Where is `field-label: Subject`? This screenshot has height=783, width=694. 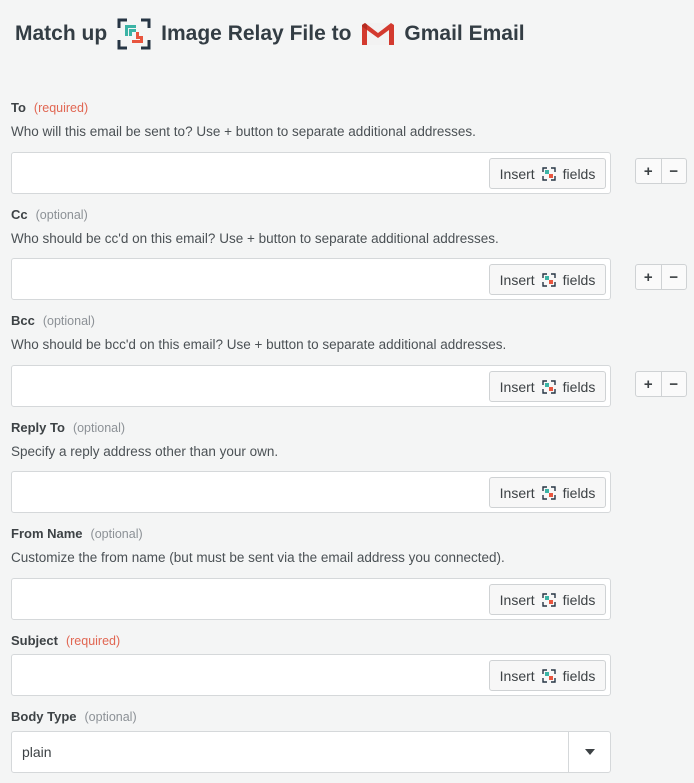
field-label: Subject is located at coordinates (34, 640).